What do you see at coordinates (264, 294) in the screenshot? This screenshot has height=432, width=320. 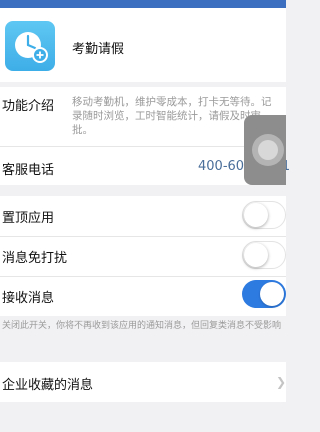 I see `receive-messages-toggle` at bounding box center [264, 294].